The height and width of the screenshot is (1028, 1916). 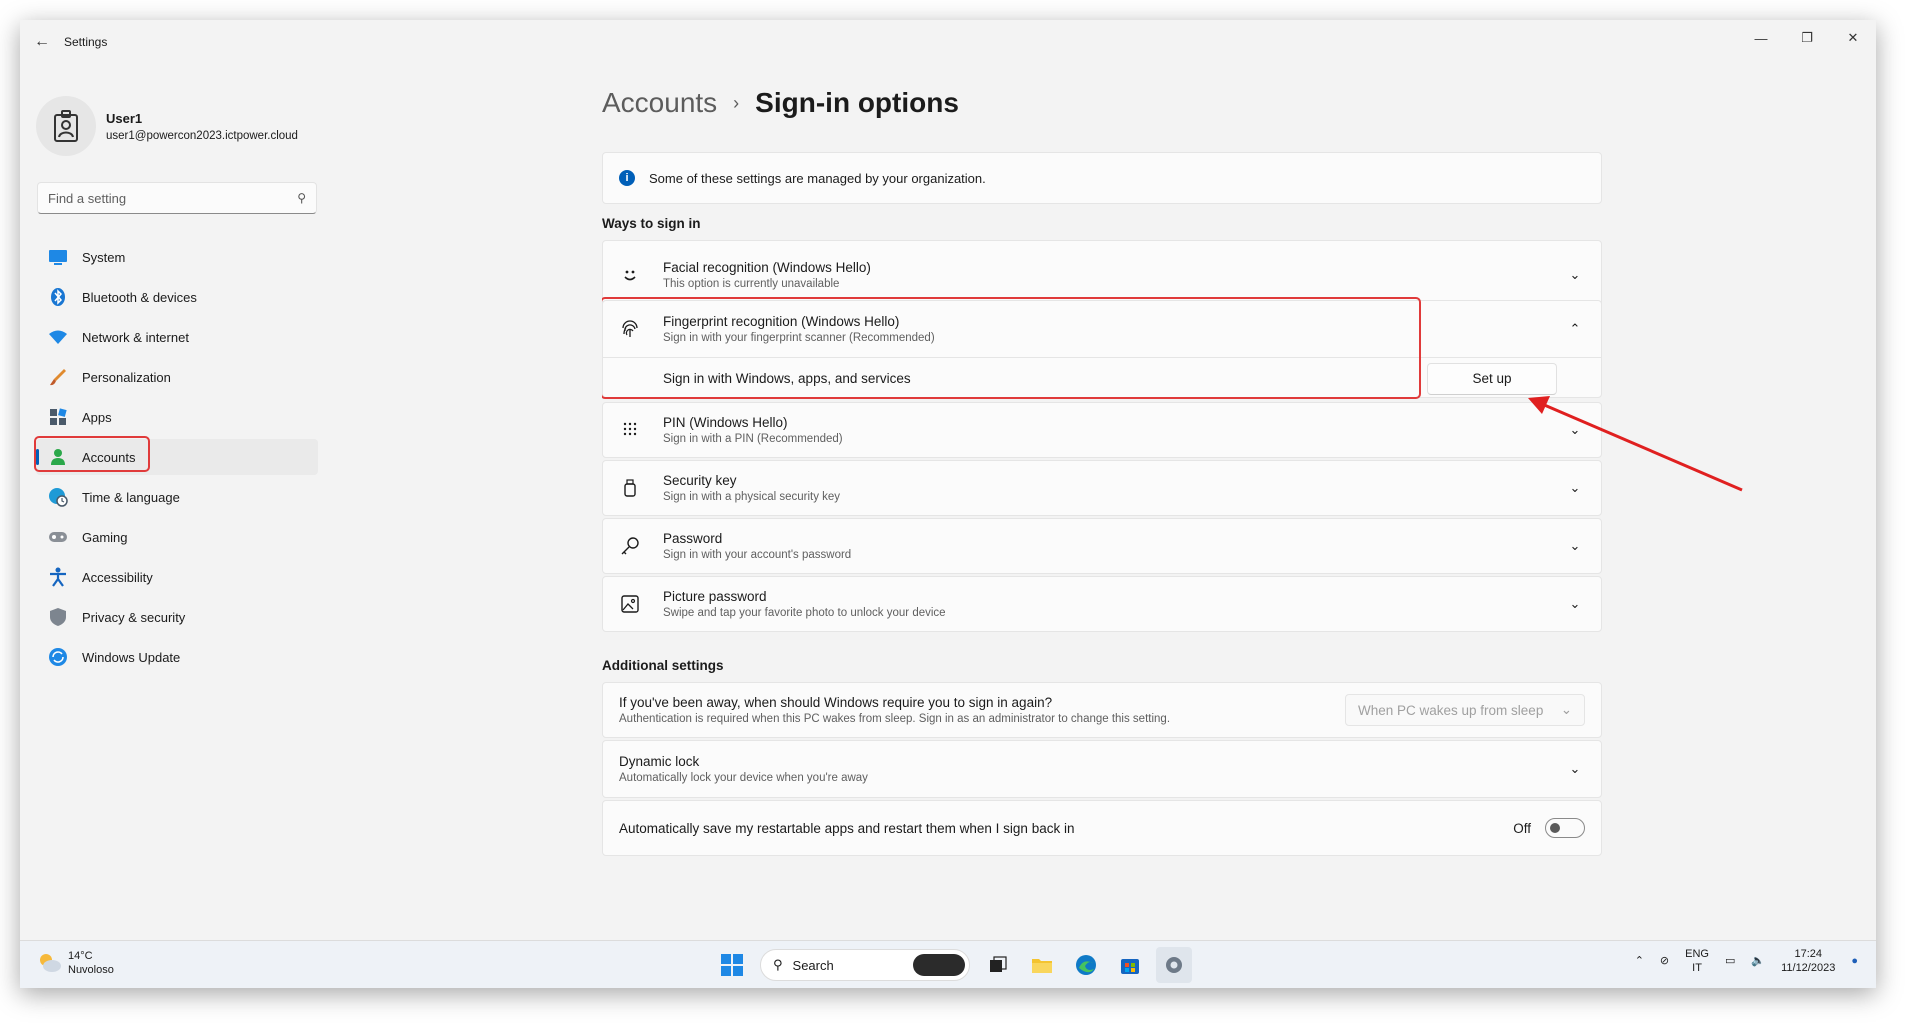 What do you see at coordinates (651, 223) in the screenshot?
I see `ways-to-sign-in-title: Ways to sign in` at bounding box center [651, 223].